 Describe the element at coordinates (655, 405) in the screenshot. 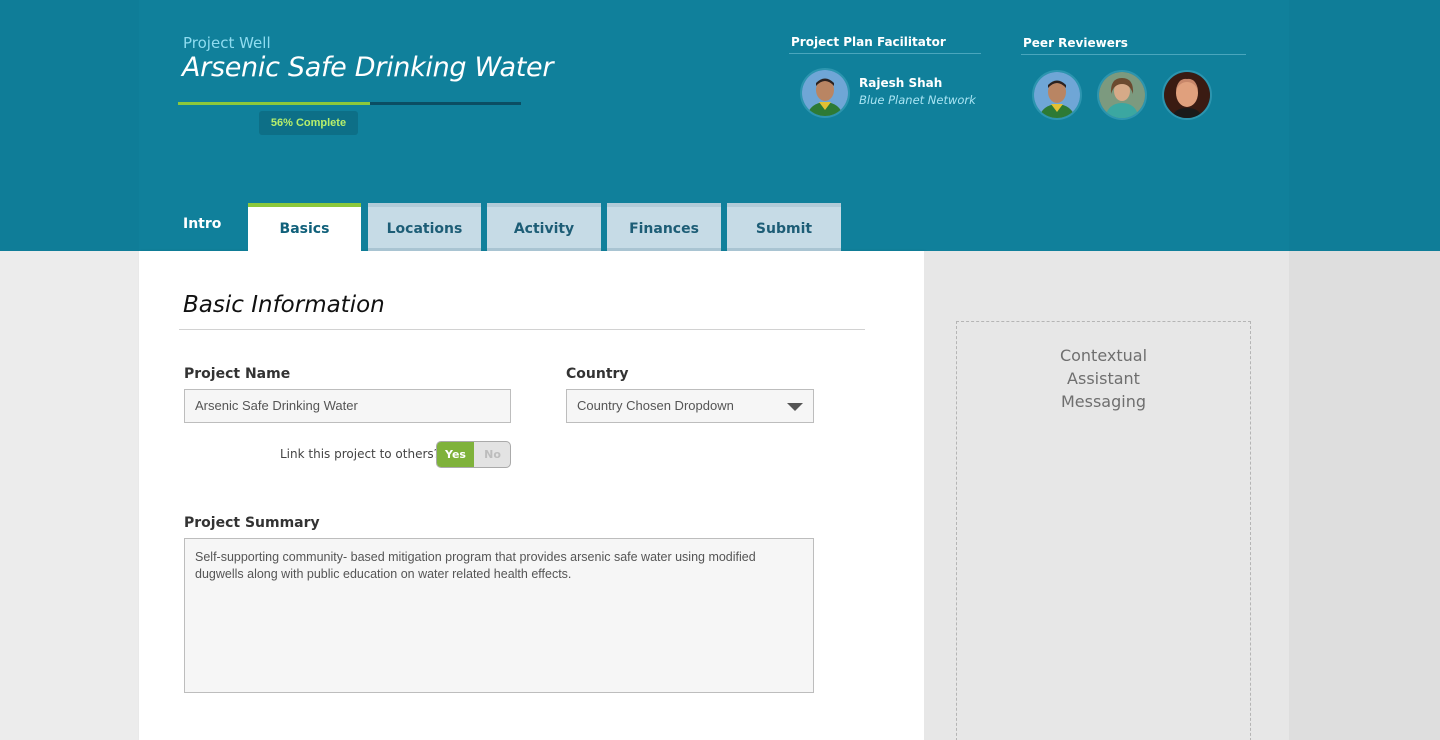

I see `country-dropdown-value: Country Chosen Dropdown` at that location.